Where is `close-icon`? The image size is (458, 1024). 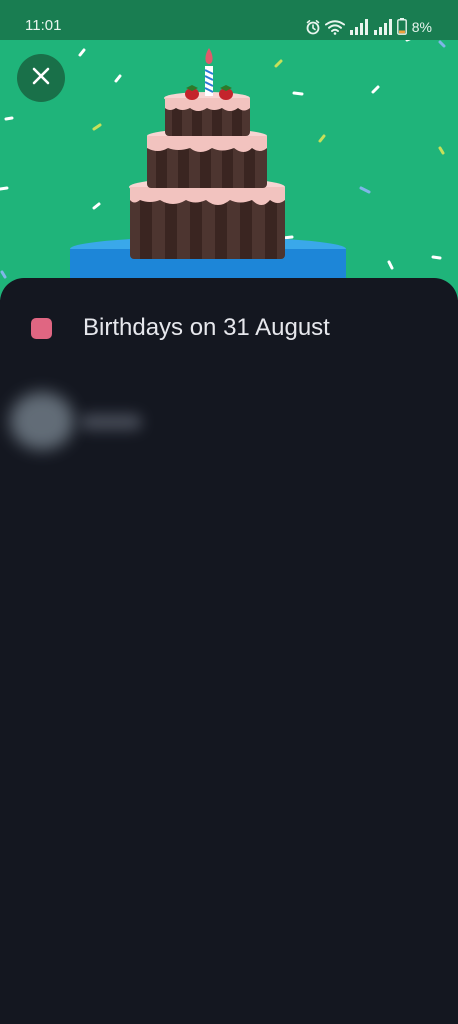
close-icon is located at coordinates (41, 78).